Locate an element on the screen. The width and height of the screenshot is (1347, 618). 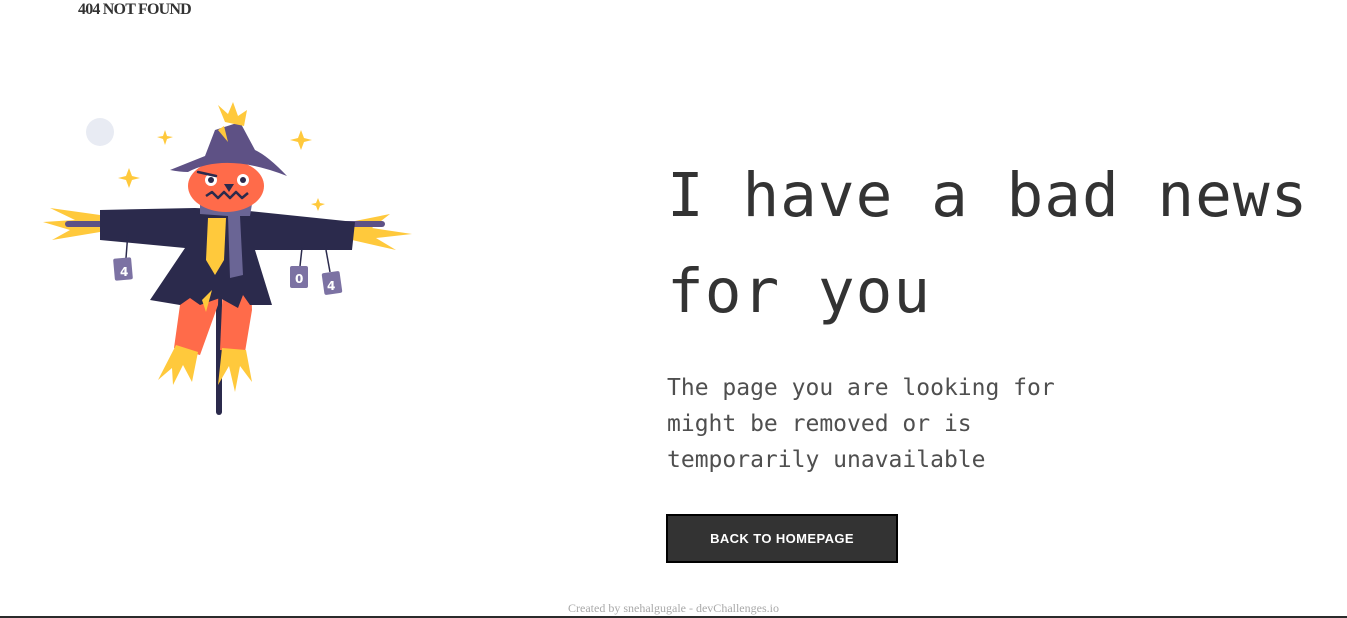
straw-left-foot is located at coordinates (178, 365).